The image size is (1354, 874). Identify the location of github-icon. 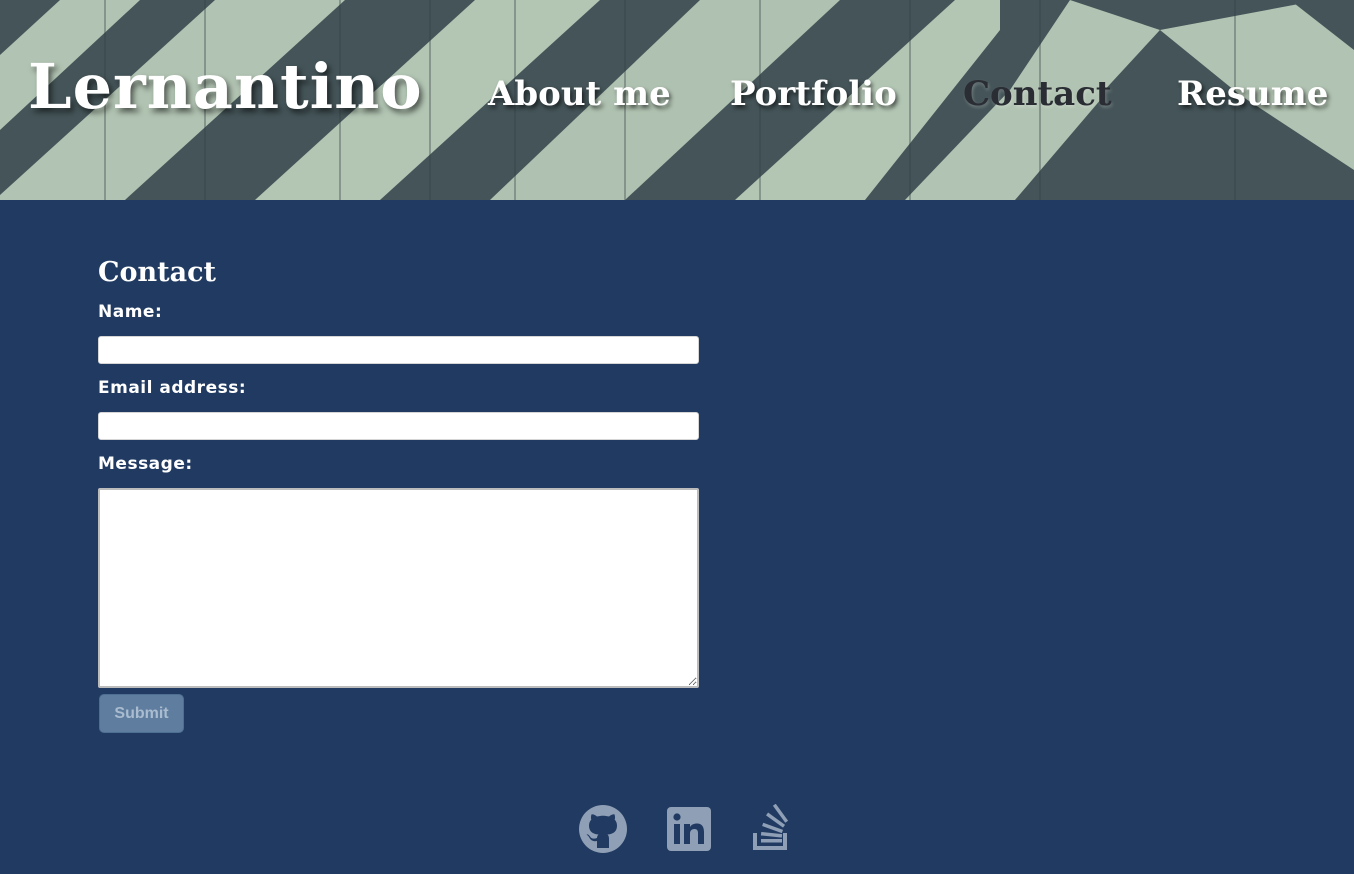
(603, 831).